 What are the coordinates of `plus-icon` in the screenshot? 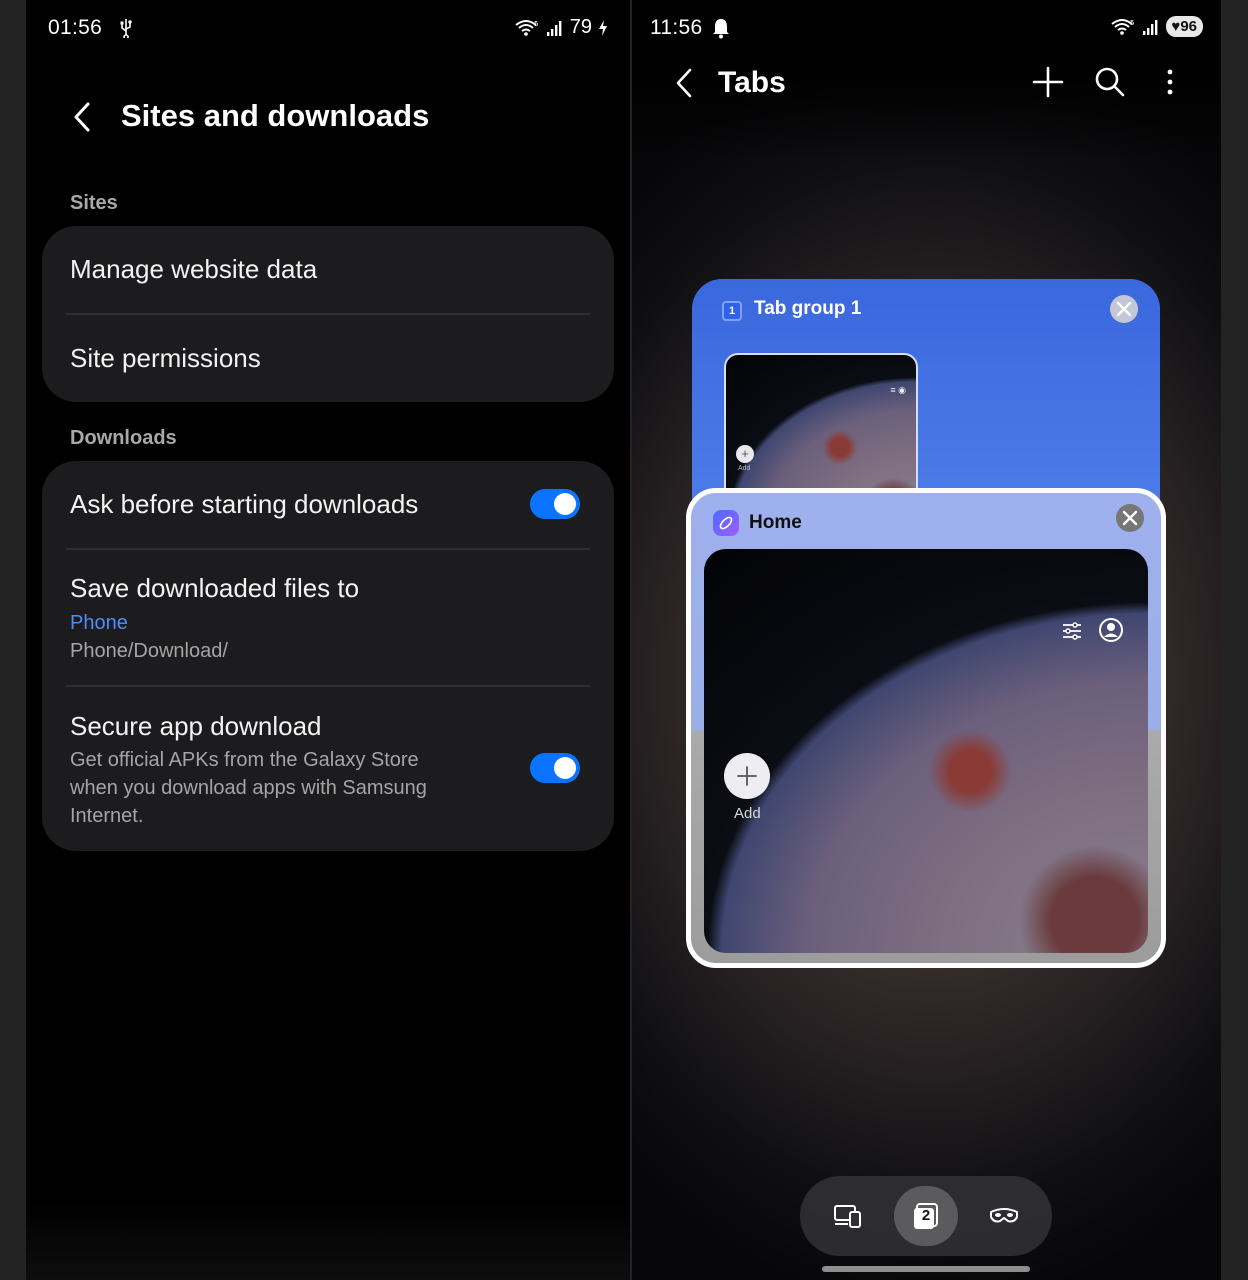 It's located at (747, 776).